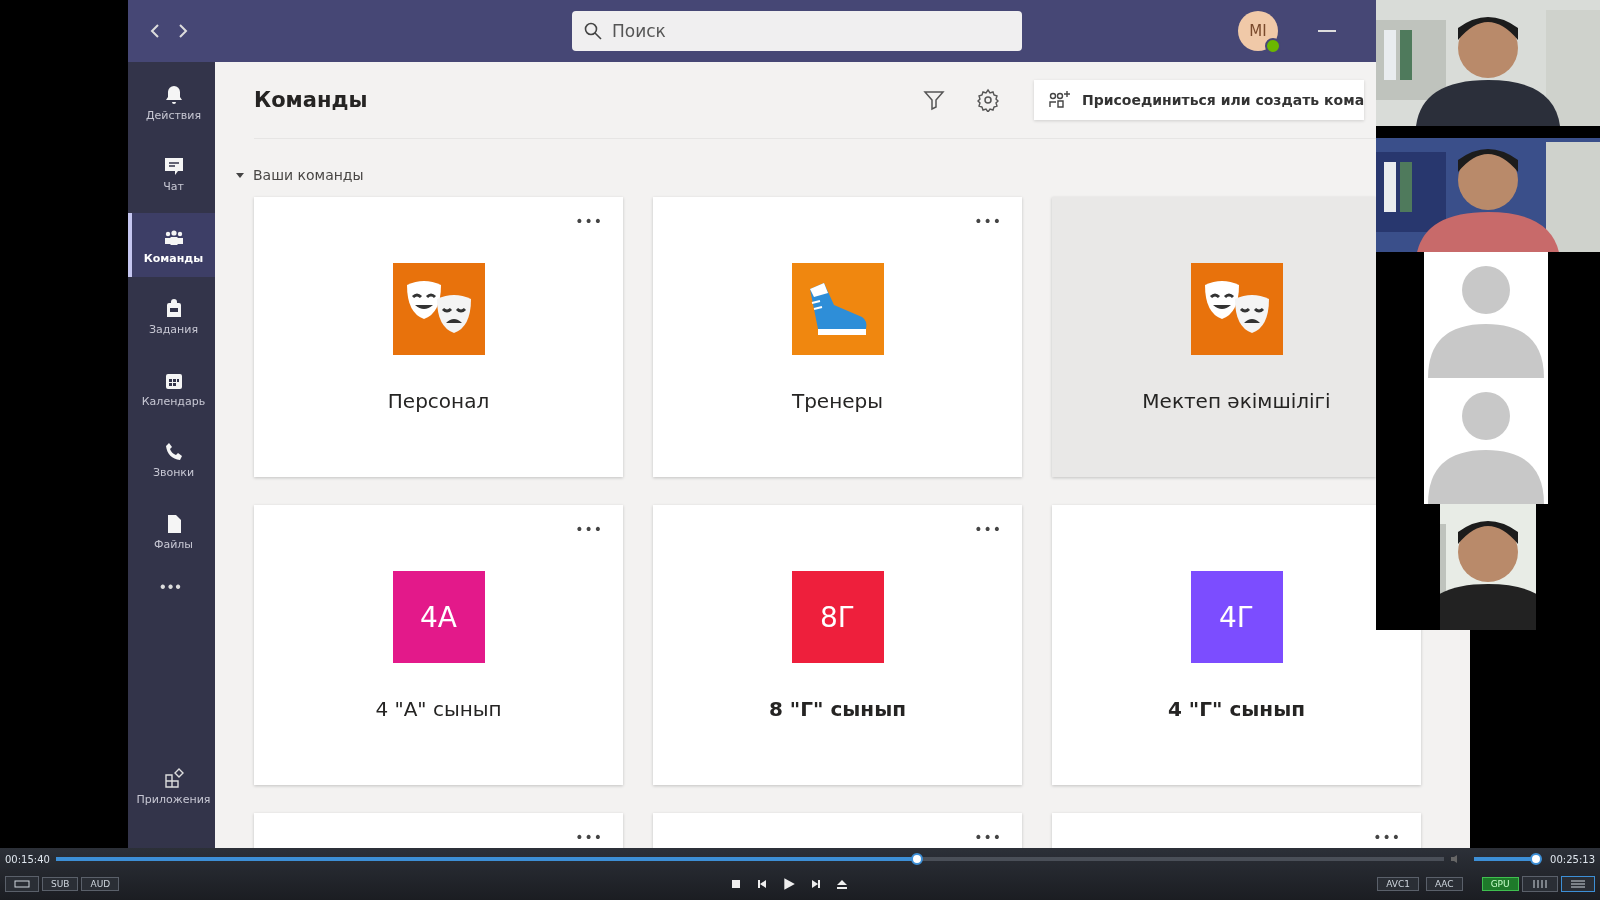 The height and width of the screenshot is (900, 1600). What do you see at coordinates (837, 709) in the screenshot?
I see `team-name: 8 "Г" сынып` at bounding box center [837, 709].